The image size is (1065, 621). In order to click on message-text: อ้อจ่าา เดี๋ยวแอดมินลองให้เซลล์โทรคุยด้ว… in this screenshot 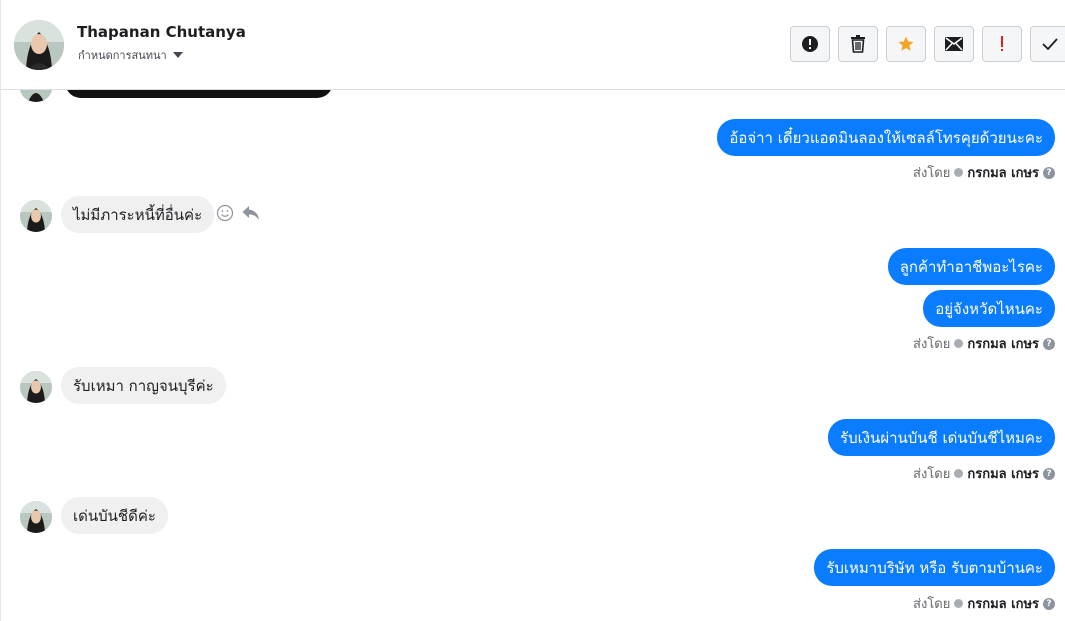, I will do `click(886, 137)`.